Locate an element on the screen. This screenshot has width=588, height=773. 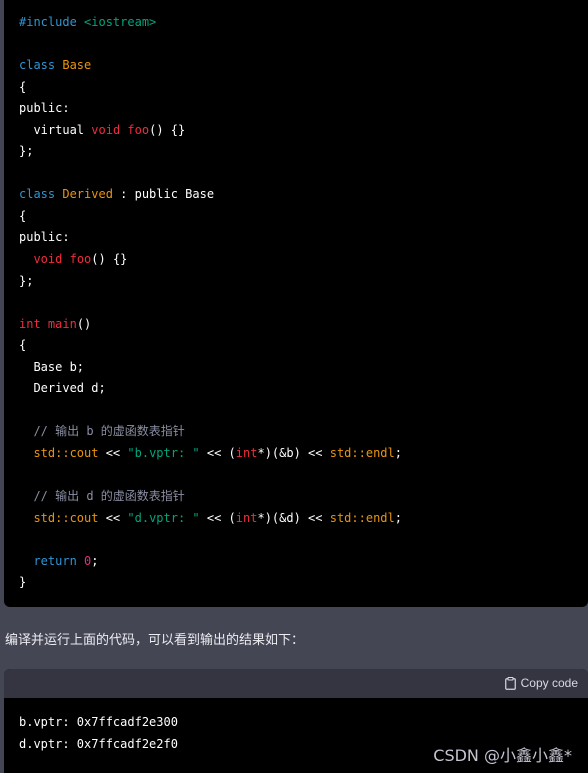
code-line: void foo() {} is located at coordinates (210, 260).